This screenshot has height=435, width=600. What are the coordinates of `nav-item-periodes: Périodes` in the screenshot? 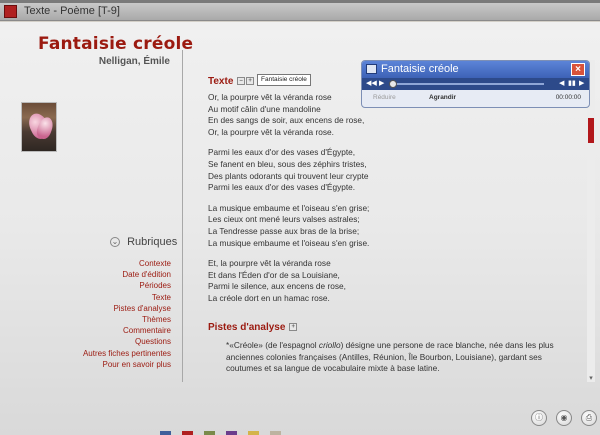 It's located at (105, 285).